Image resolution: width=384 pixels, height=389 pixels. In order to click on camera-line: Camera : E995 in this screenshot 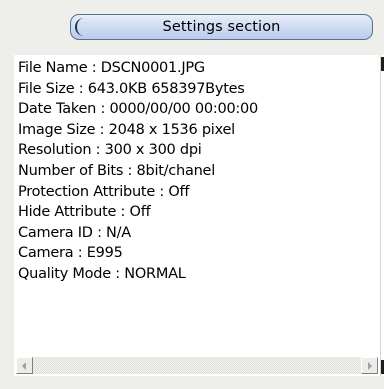, I will do `click(70, 253)`.